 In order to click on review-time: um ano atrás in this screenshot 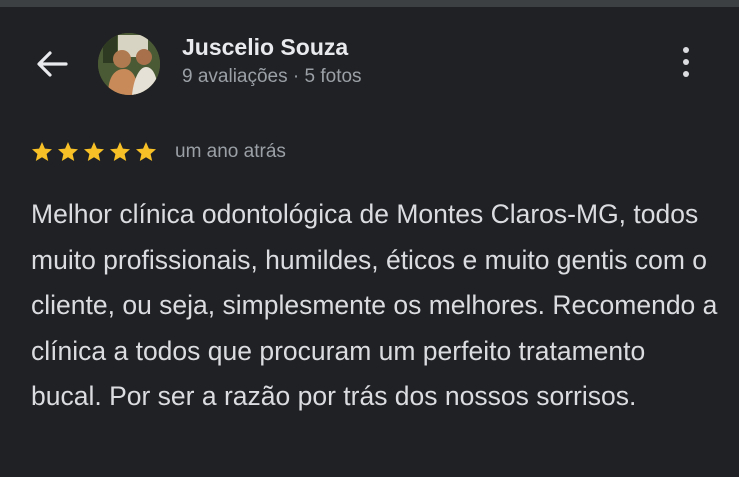, I will do `click(230, 151)`.